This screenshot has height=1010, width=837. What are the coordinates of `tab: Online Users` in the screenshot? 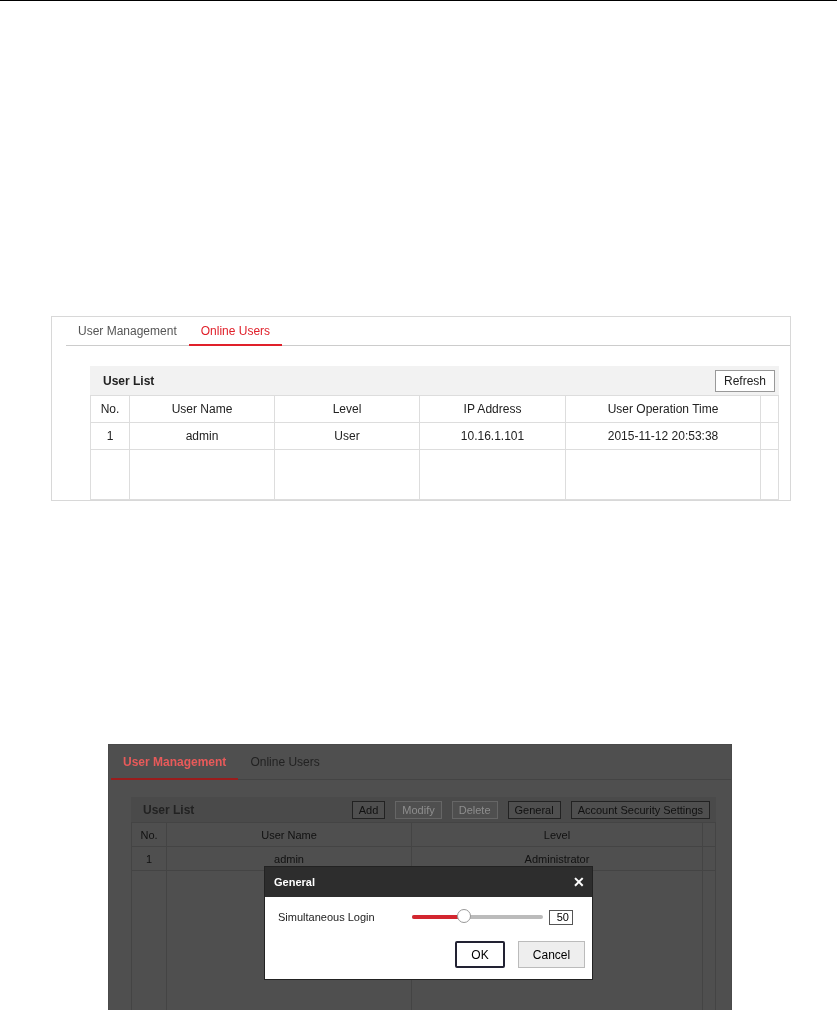 It's located at (235, 331).